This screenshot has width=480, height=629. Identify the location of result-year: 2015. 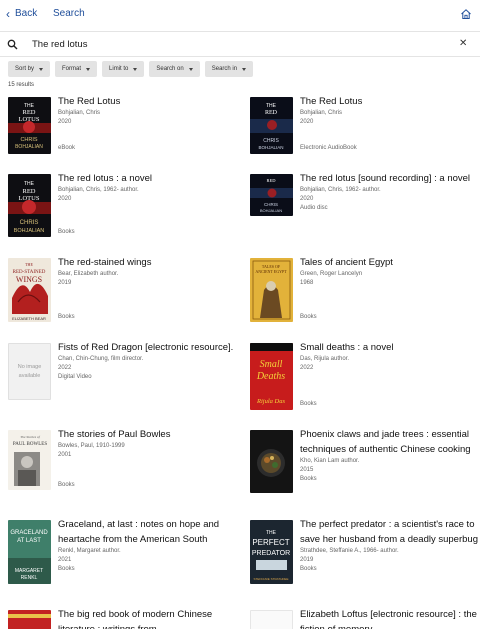
(307, 470).